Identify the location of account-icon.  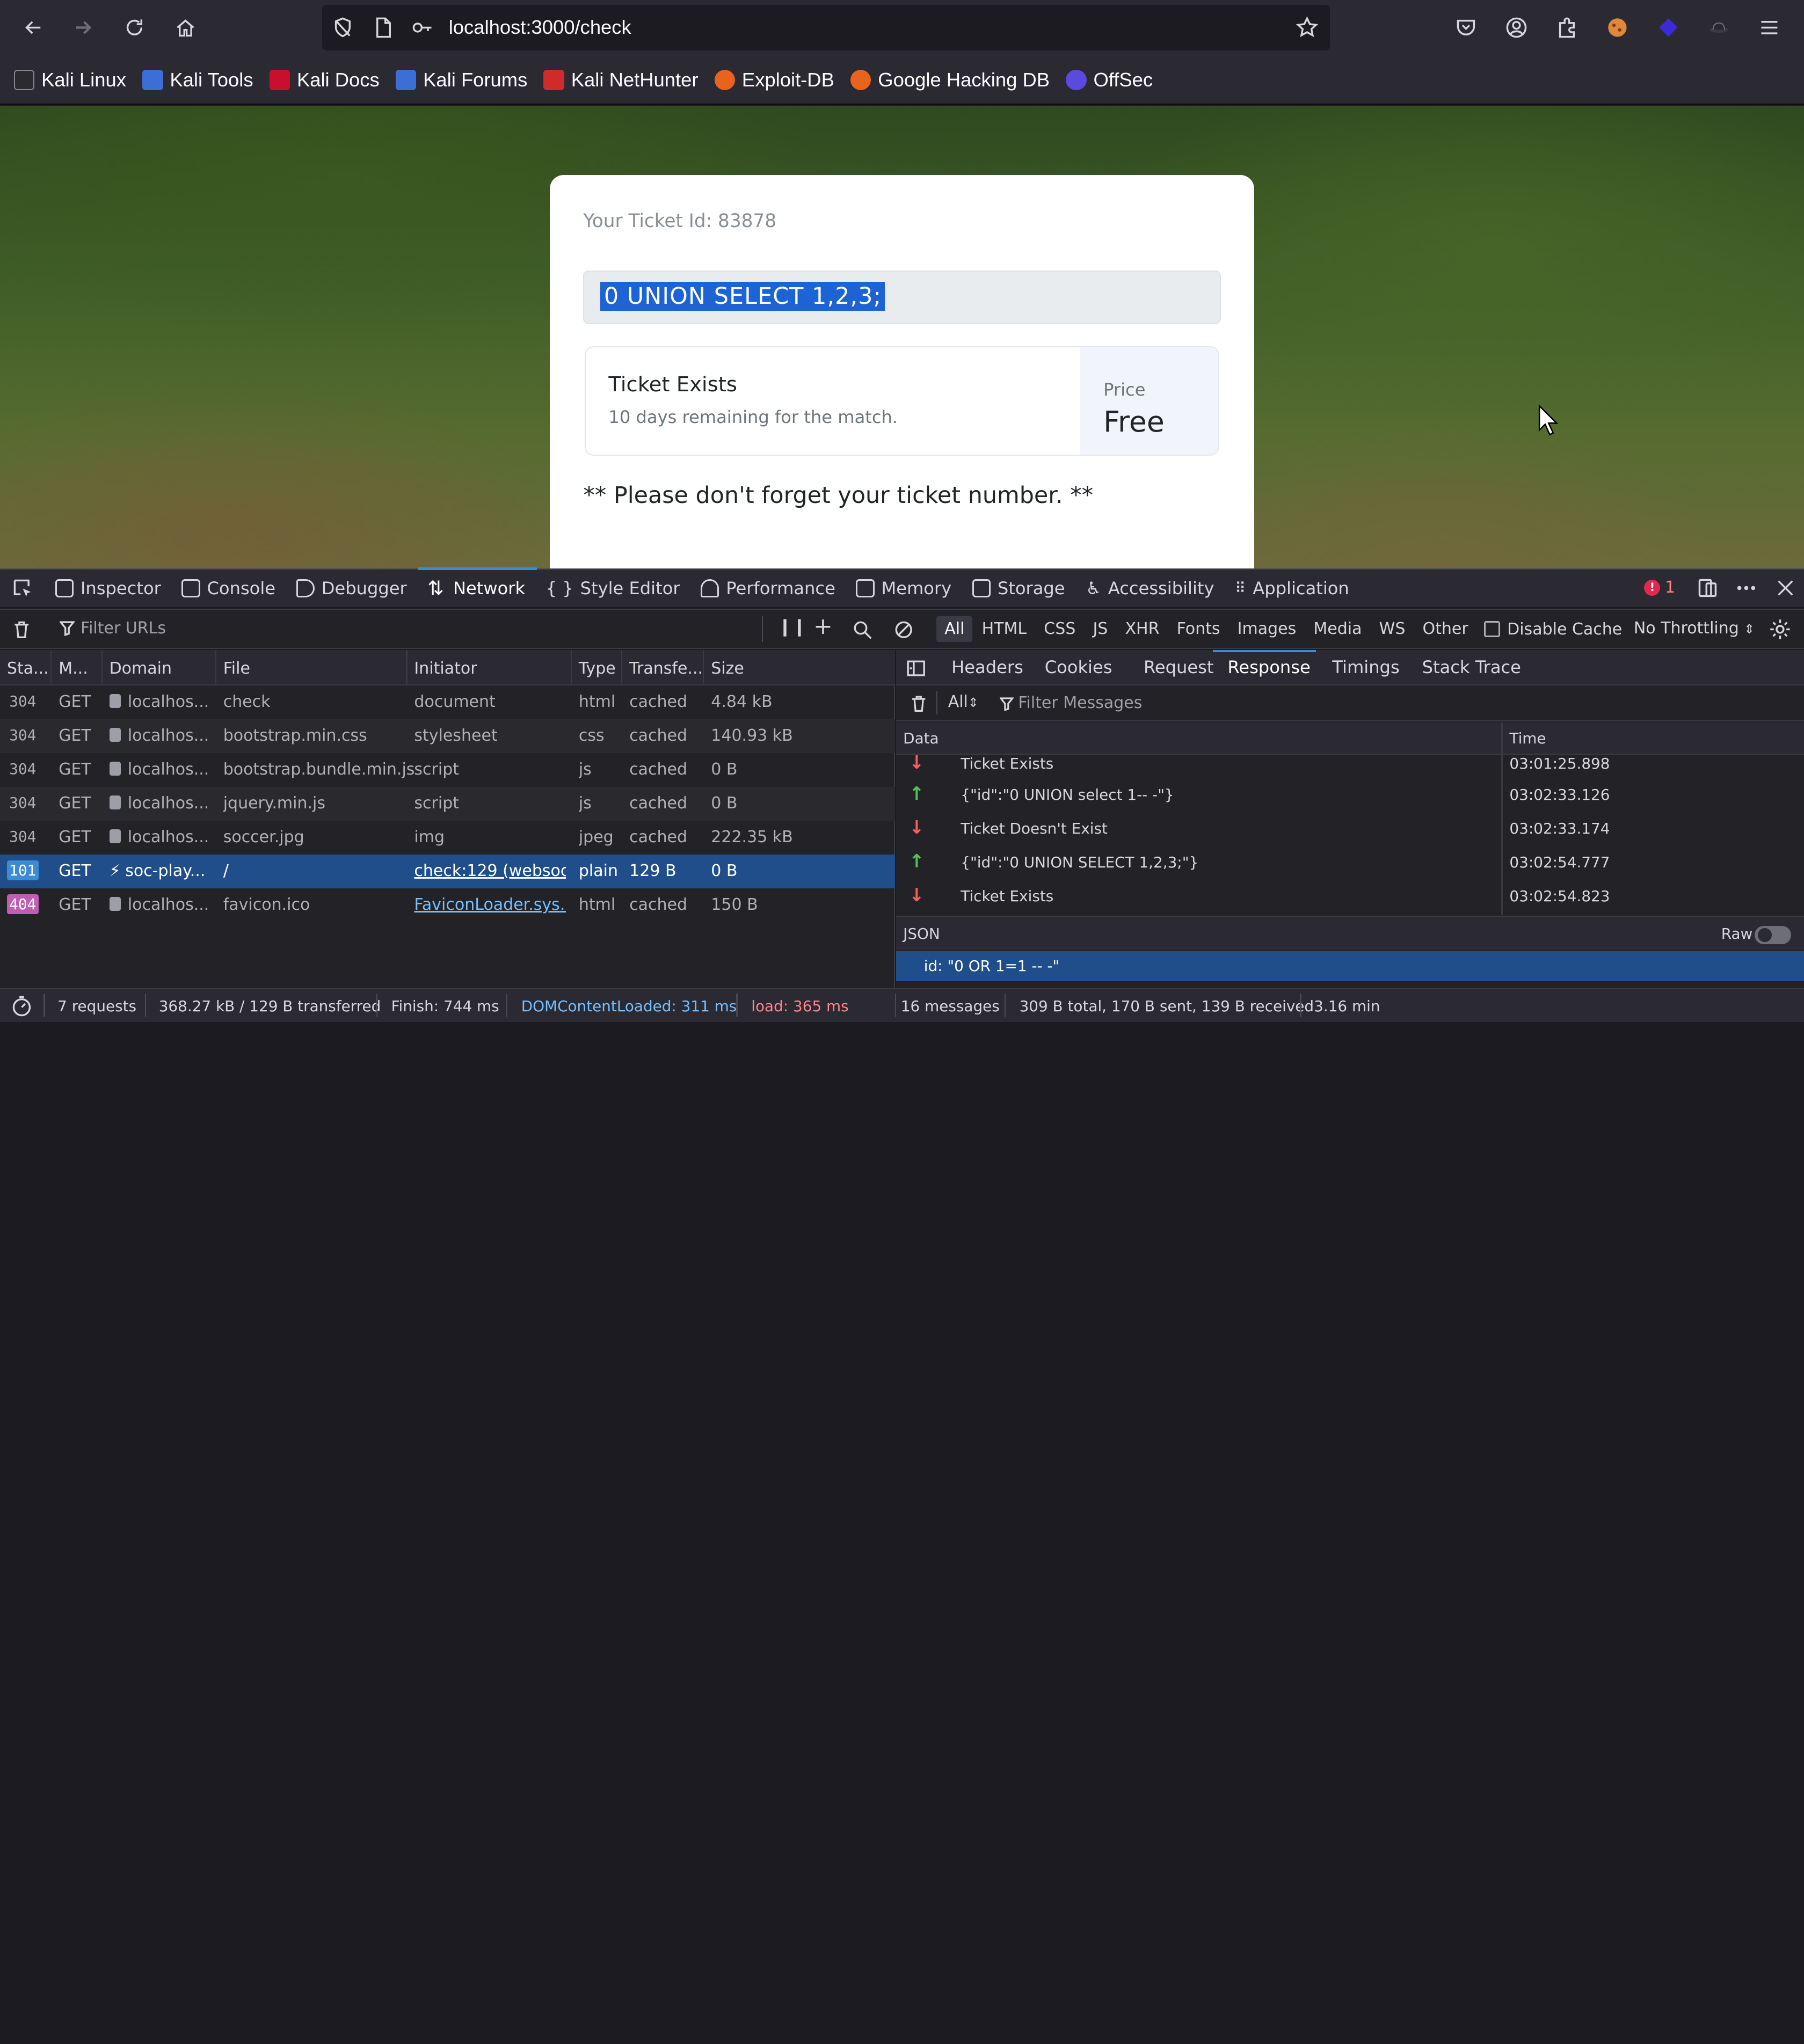
(1516, 27).